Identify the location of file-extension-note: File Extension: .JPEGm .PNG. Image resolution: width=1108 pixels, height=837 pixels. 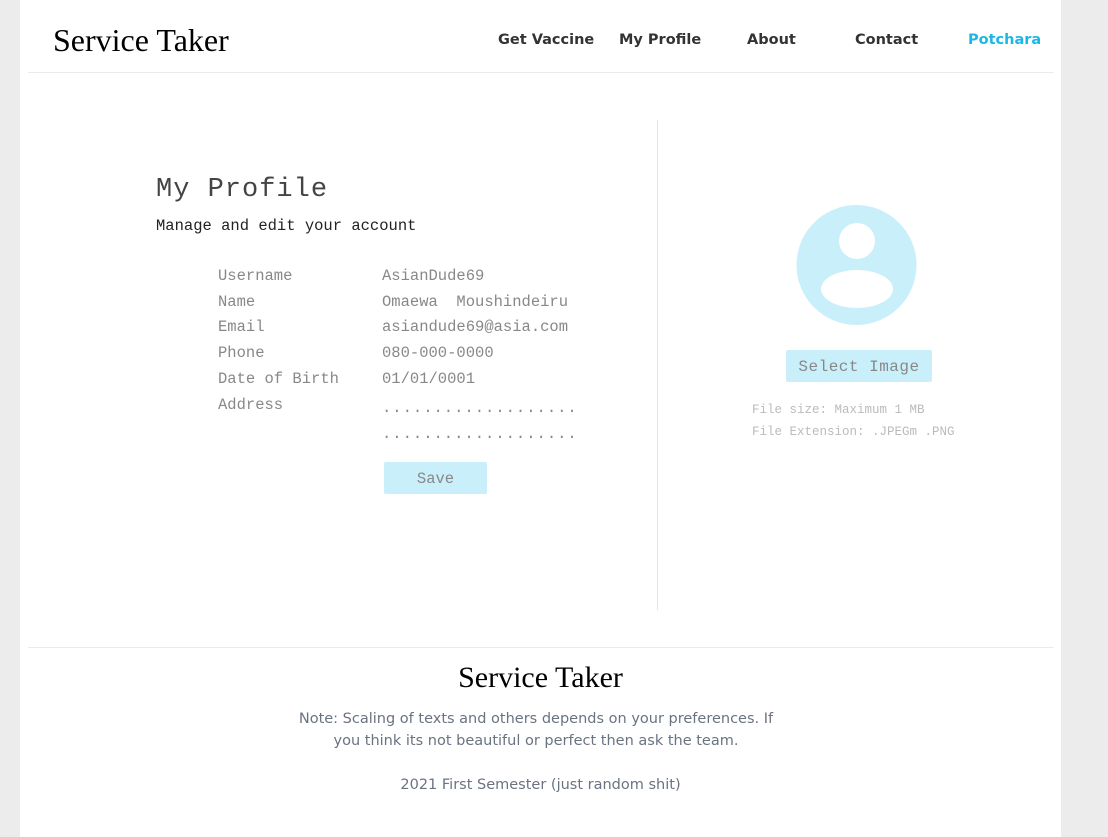
(853, 432).